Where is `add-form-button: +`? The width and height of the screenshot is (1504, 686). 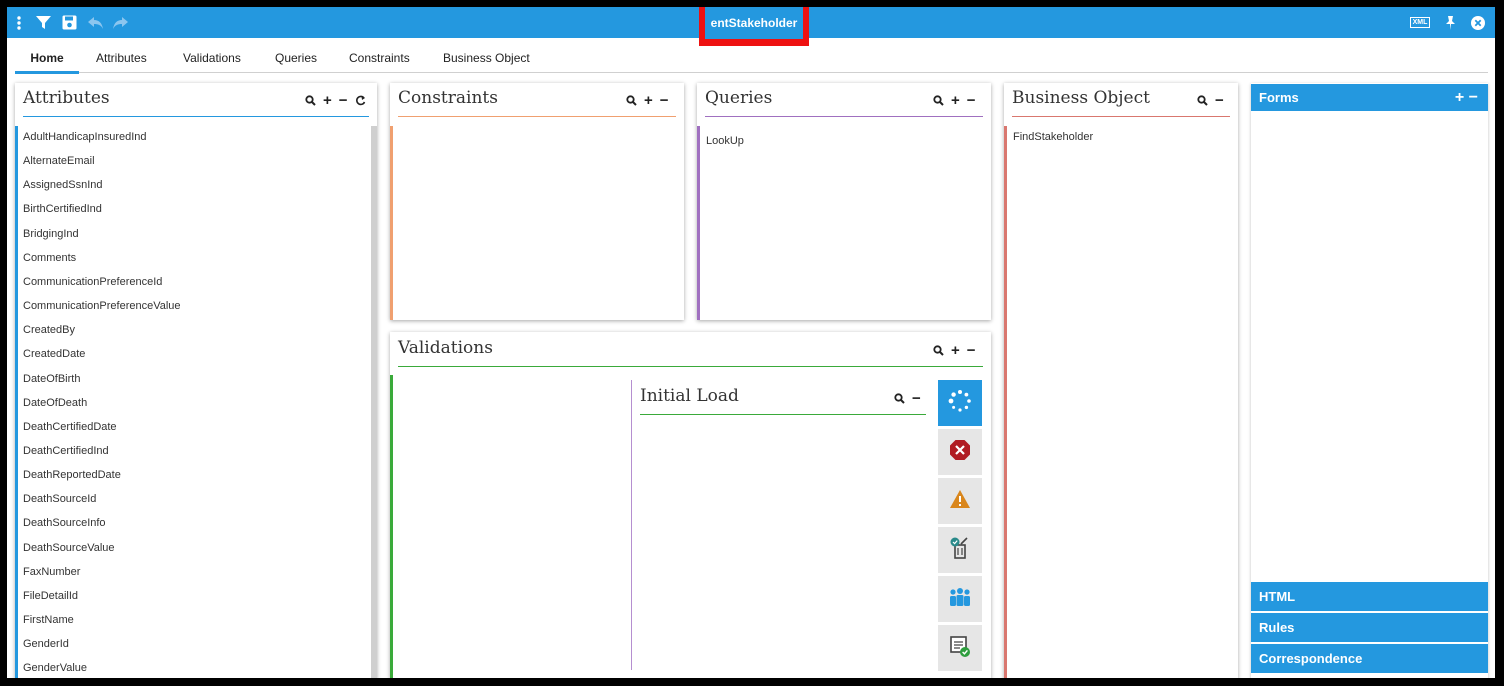 add-form-button: + is located at coordinates (1459, 97).